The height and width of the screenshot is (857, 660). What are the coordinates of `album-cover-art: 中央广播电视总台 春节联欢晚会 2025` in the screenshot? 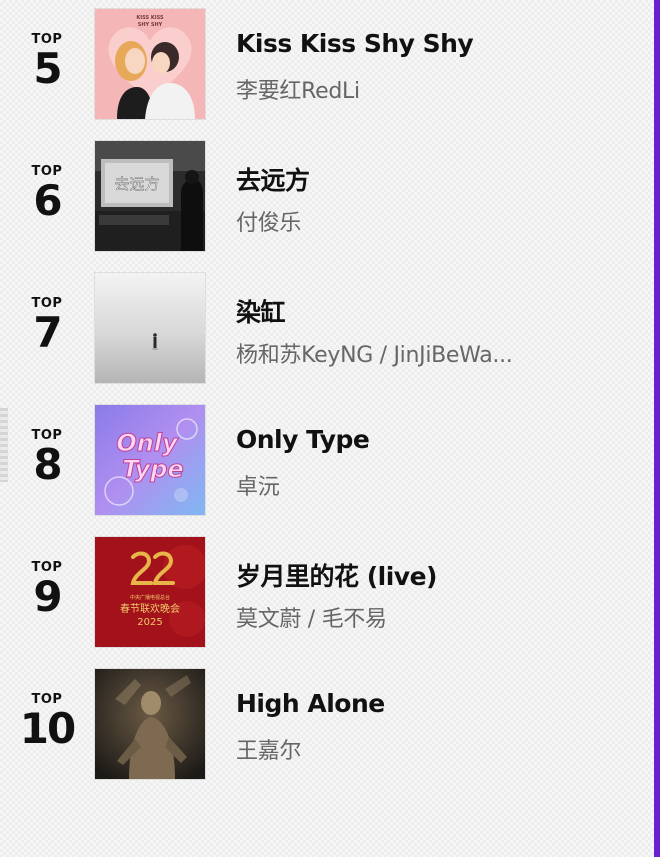 It's located at (150, 592).